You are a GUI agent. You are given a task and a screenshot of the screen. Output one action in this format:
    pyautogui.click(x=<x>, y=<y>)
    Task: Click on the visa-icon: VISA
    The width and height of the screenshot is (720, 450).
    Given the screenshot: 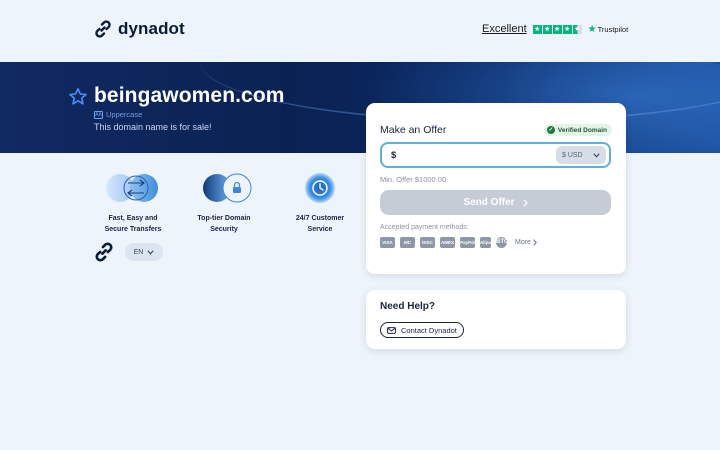 What is the action you would take?
    pyautogui.click(x=387, y=242)
    